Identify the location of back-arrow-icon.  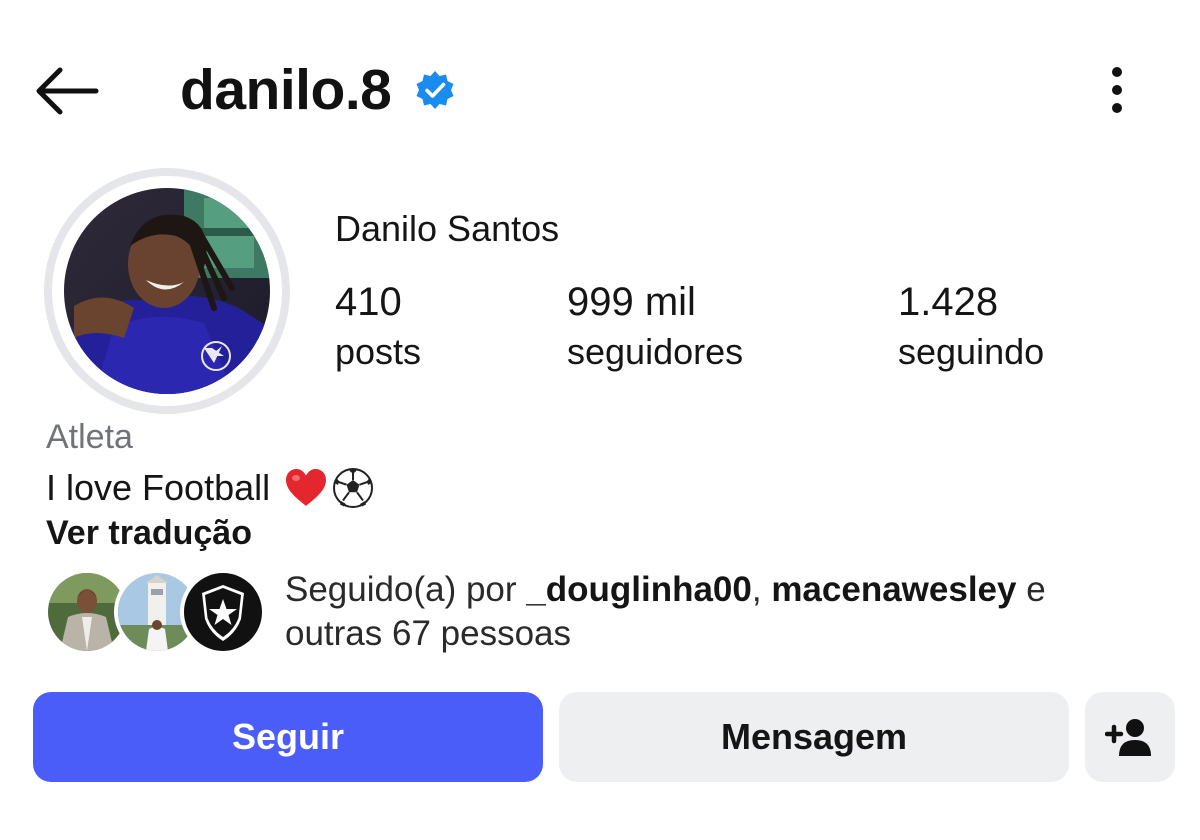
(67, 91).